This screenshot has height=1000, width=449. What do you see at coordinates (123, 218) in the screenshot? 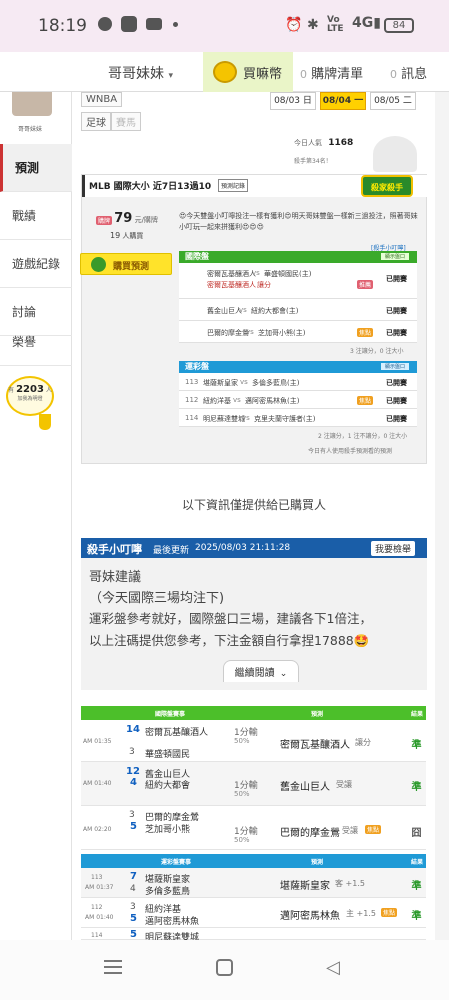
I see `price-value: 79` at bounding box center [123, 218].